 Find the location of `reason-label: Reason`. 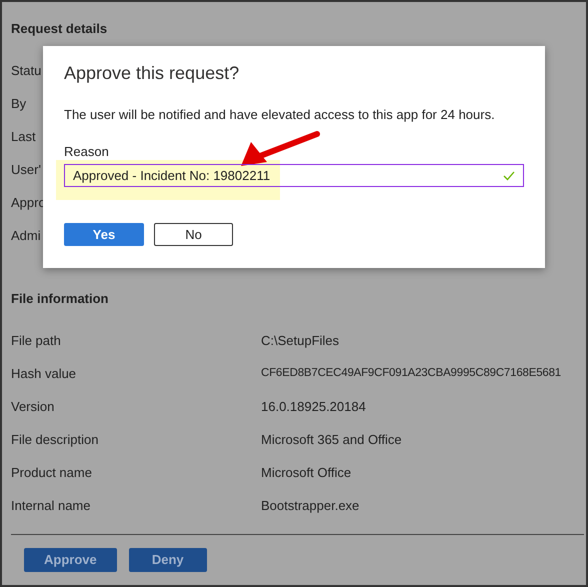

reason-label: Reason is located at coordinates (86, 152).